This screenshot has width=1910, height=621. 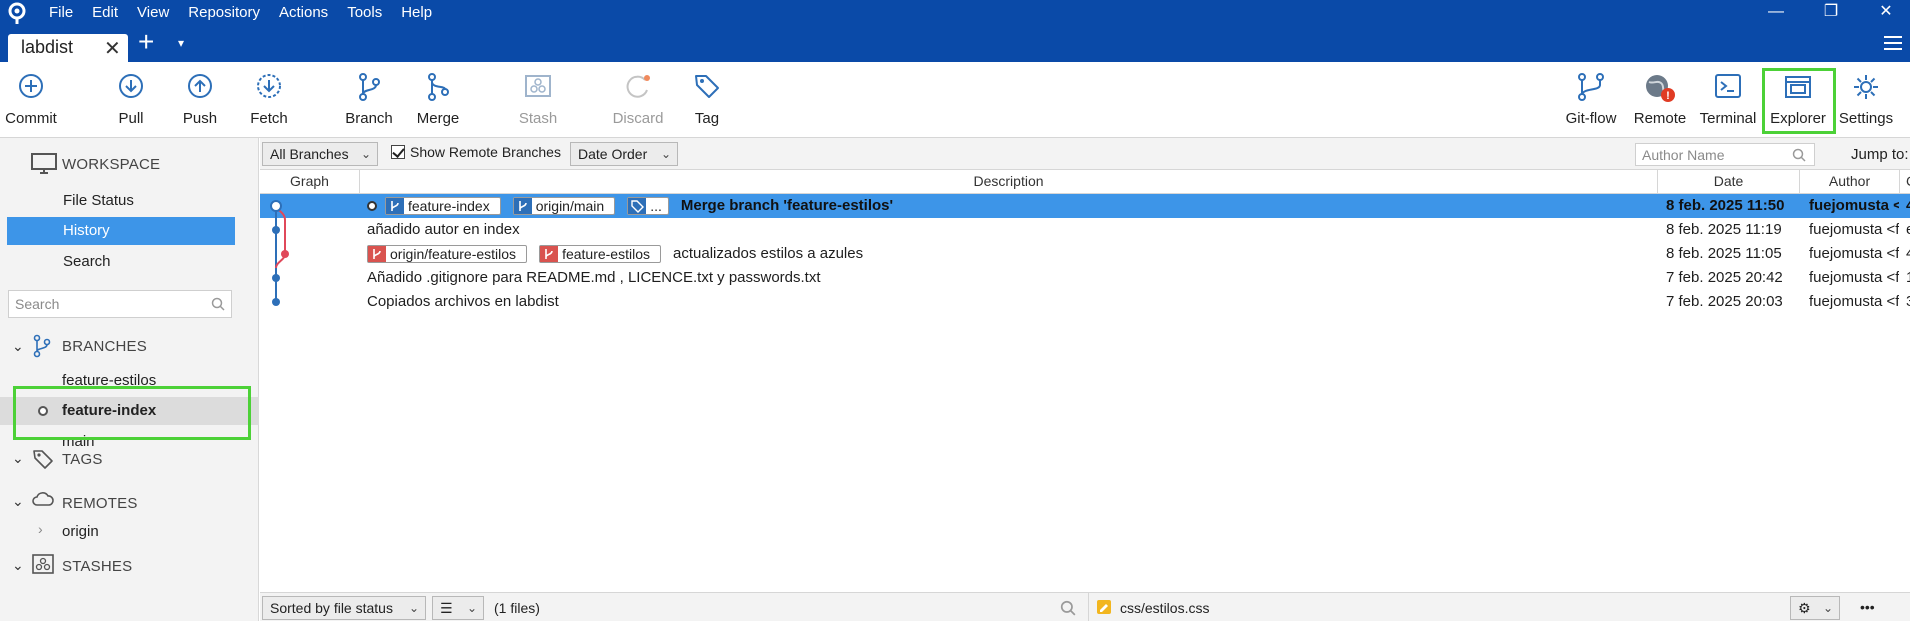 What do you see at coordinates (372, 206) in the screenshot?
I see `head-indicator-icon` at bounding box center [372, 206].